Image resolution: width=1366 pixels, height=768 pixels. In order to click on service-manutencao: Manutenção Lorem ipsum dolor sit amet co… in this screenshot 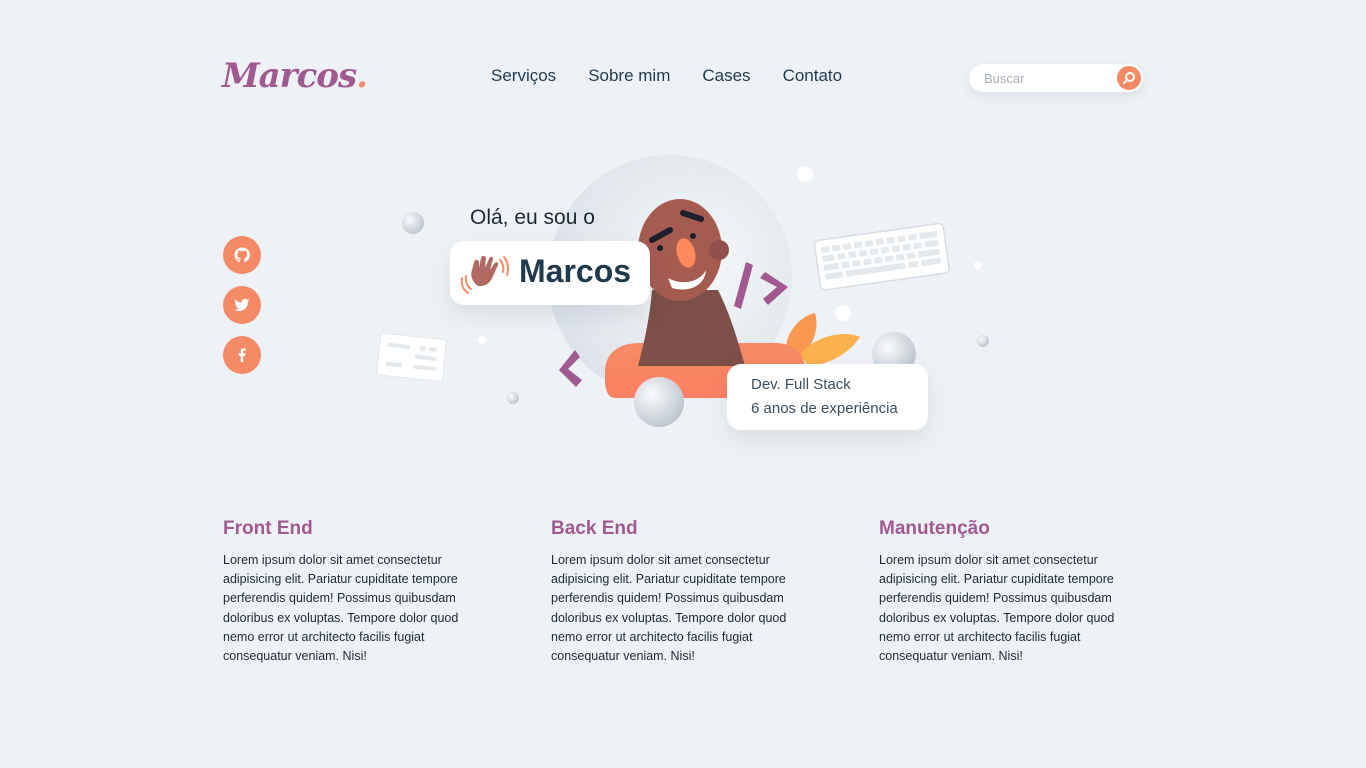, I will do `click(1004, 592)`.